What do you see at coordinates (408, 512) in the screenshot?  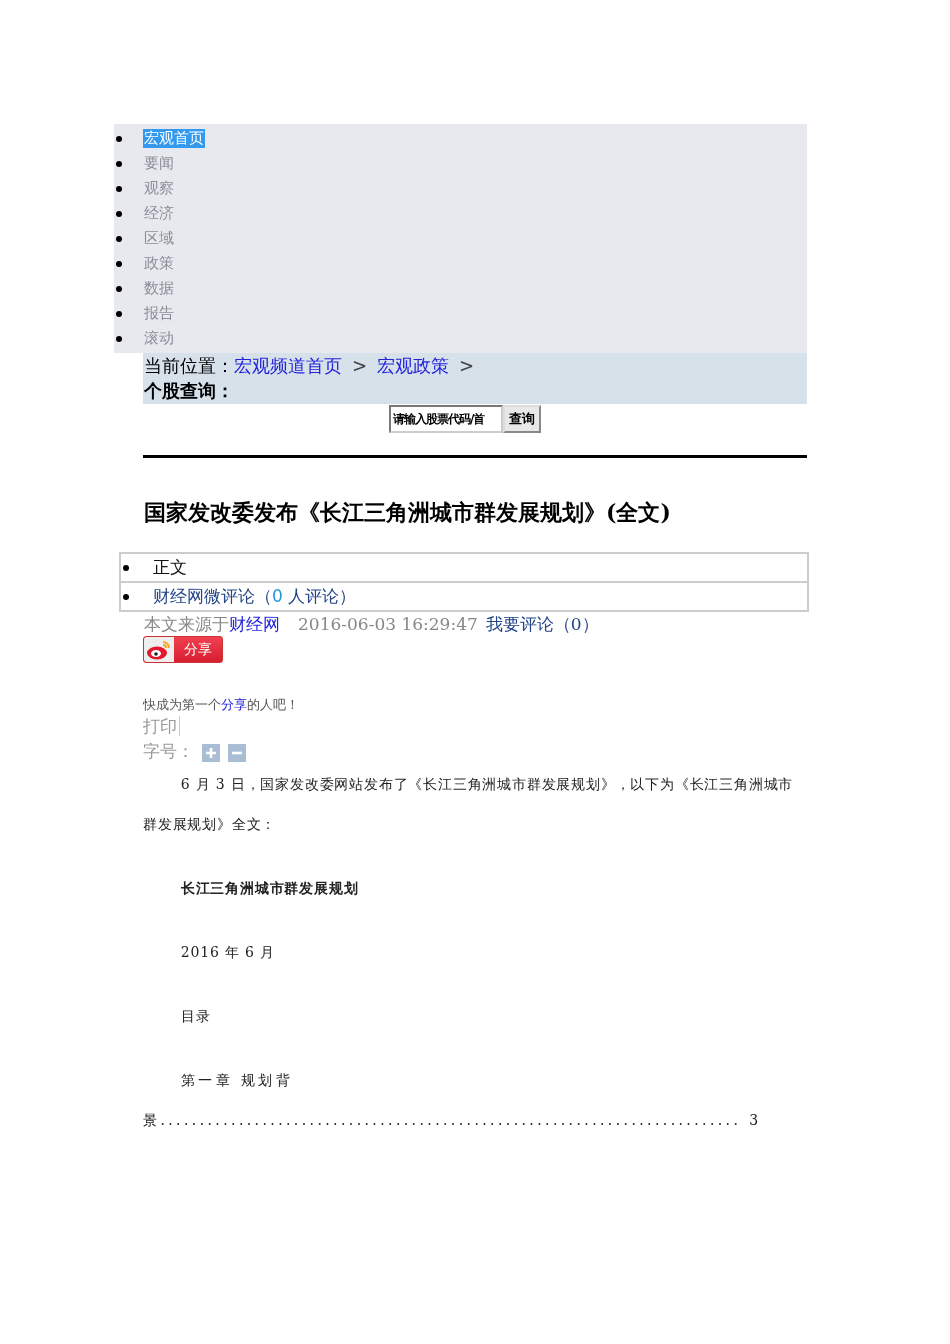 I see `article-title: 国家发改委发布《长江三角洲城市群发展规划》(全文)` at bounding box center [408, 512].